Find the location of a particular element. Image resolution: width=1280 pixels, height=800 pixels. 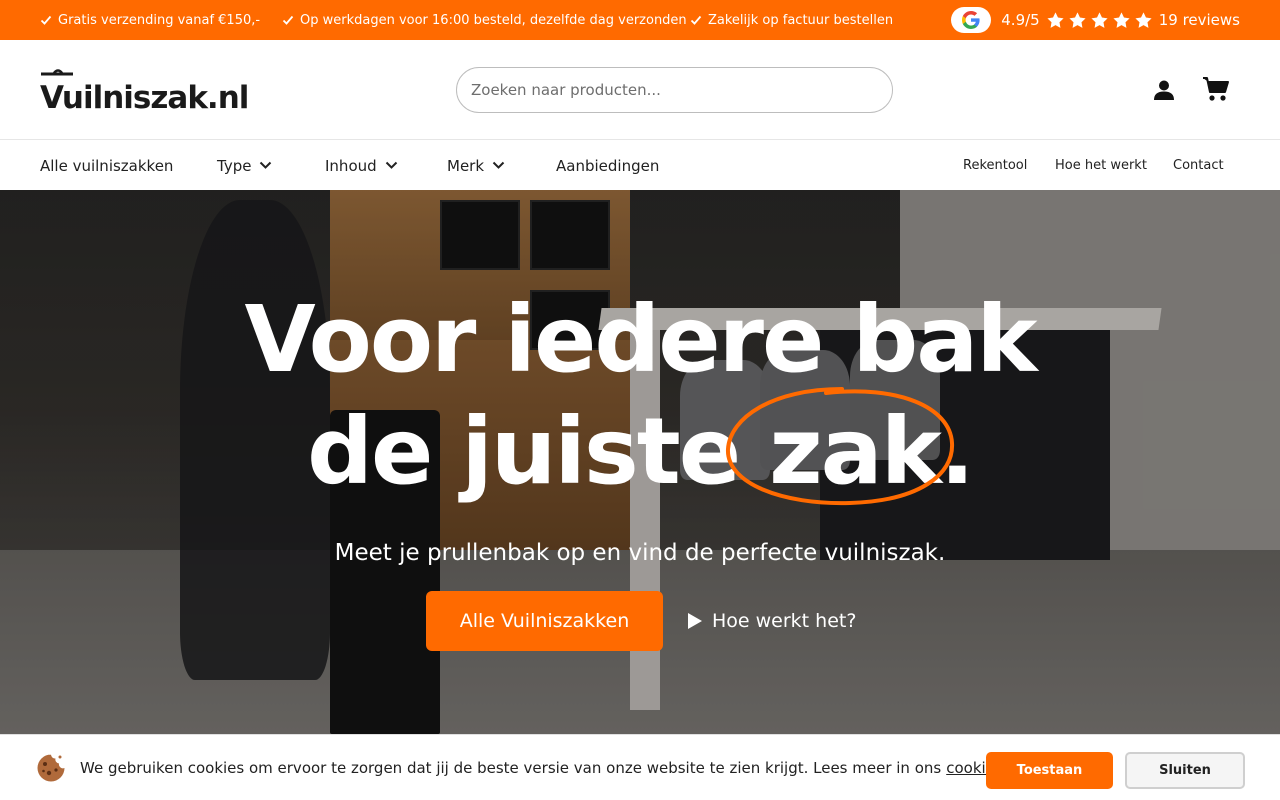

rating-stars is located at coordinates (1099, 20).